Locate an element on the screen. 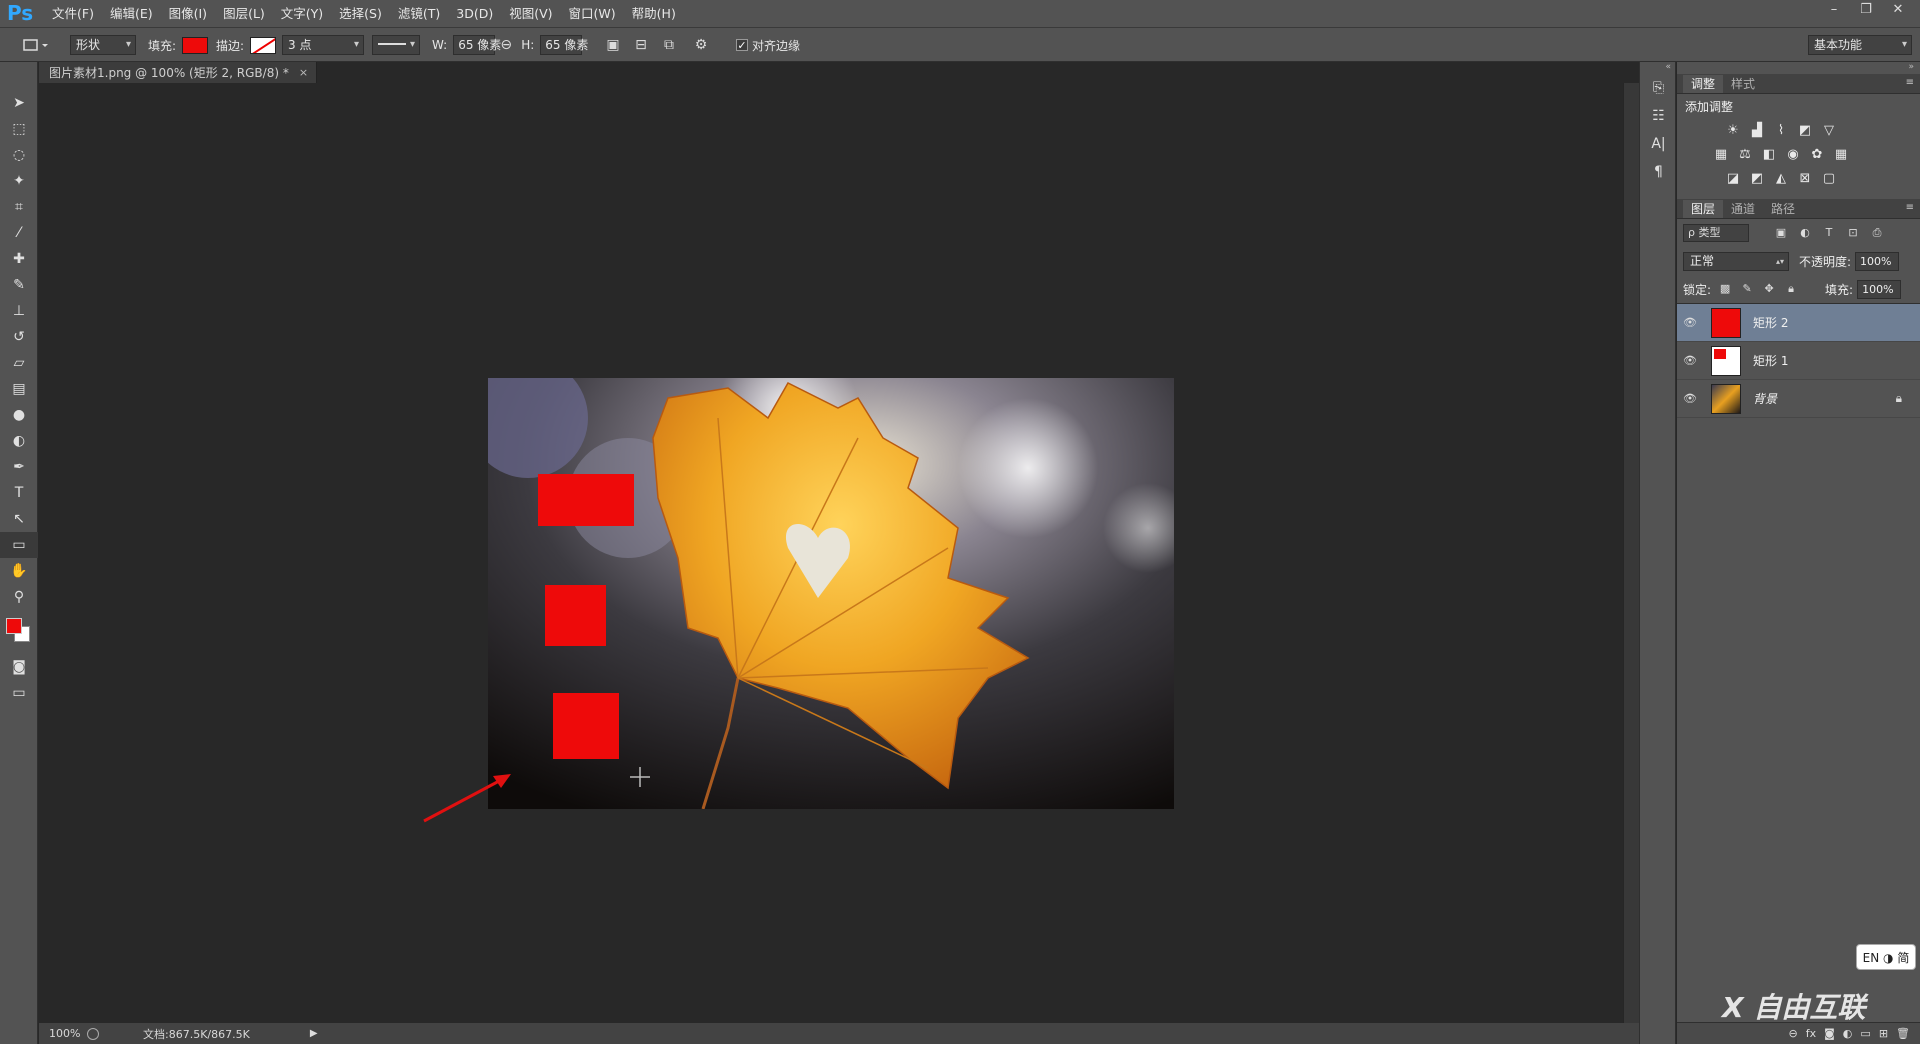 This screenshot has height=1044, width=1920. history-brush-tool-icon: ↺ is located at coordinates (19, 337).